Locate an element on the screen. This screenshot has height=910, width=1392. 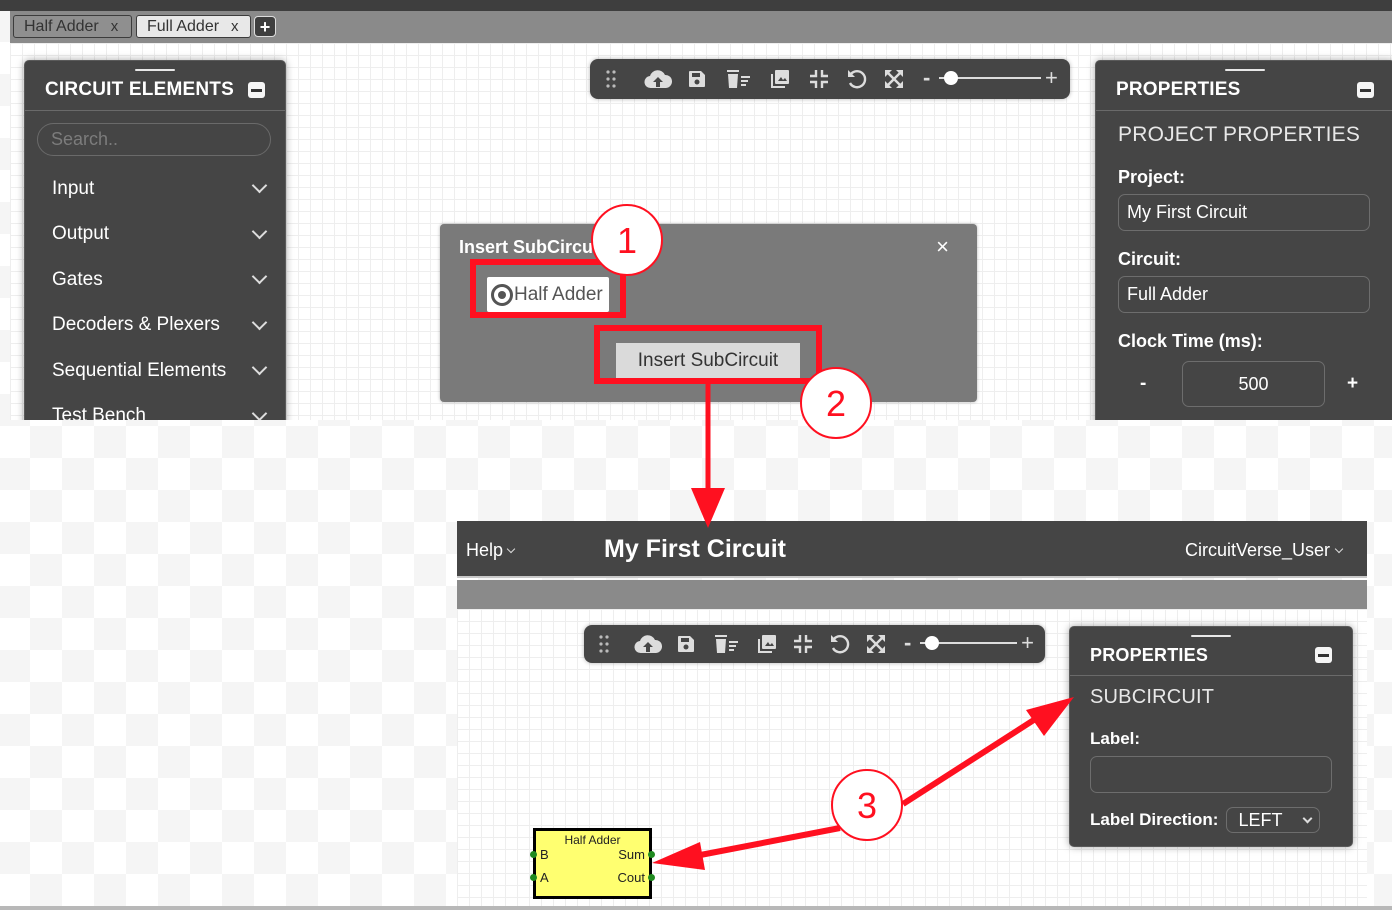
zoom-control: - + is located at coordinates (969, 643).